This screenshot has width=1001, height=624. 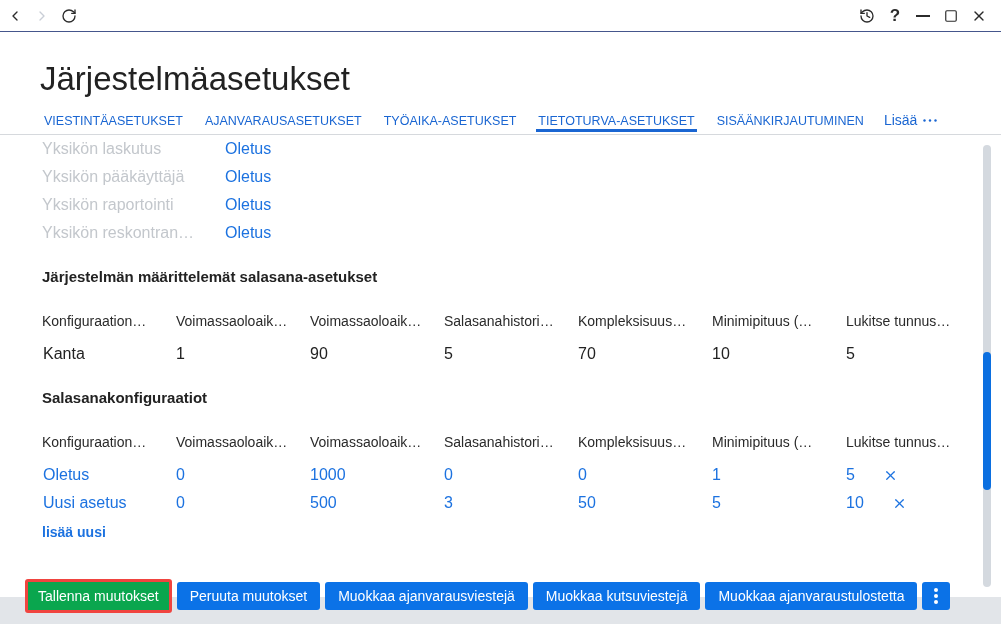 What do you see at coordinates (84, 503) in the screenshot?
I see `table-link: Uusi asetus` at bounding box center [84, 503].